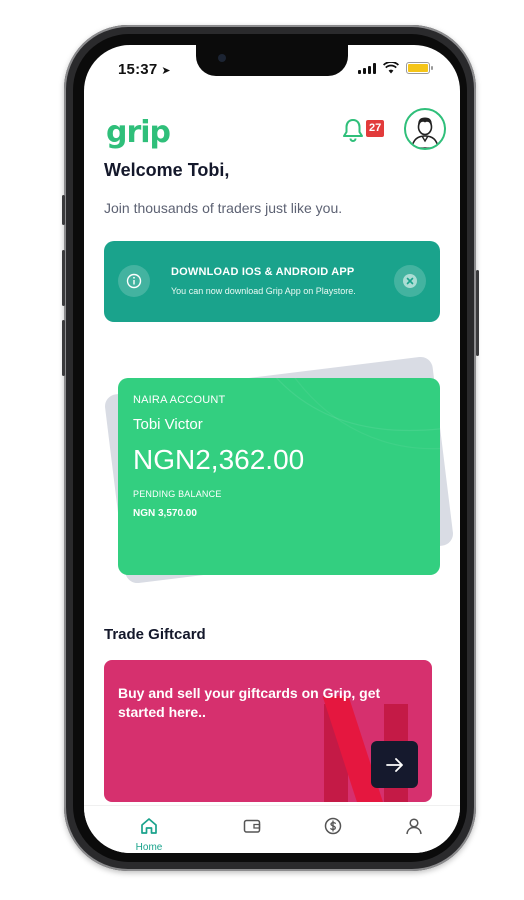 The height and width of the screenshot is (900, 524). What do you see at coordinates (165, 513) in the screenshot?
I see `pending-balance-value: NGN 3,570.00` at bounding box center [165, 513].